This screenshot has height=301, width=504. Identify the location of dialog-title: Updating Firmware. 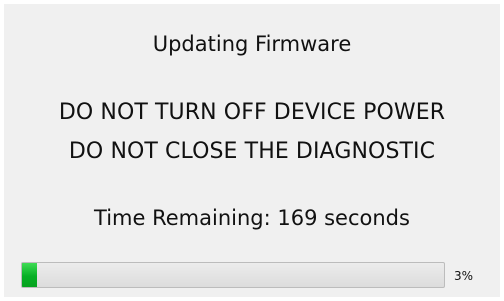
(252, 44).